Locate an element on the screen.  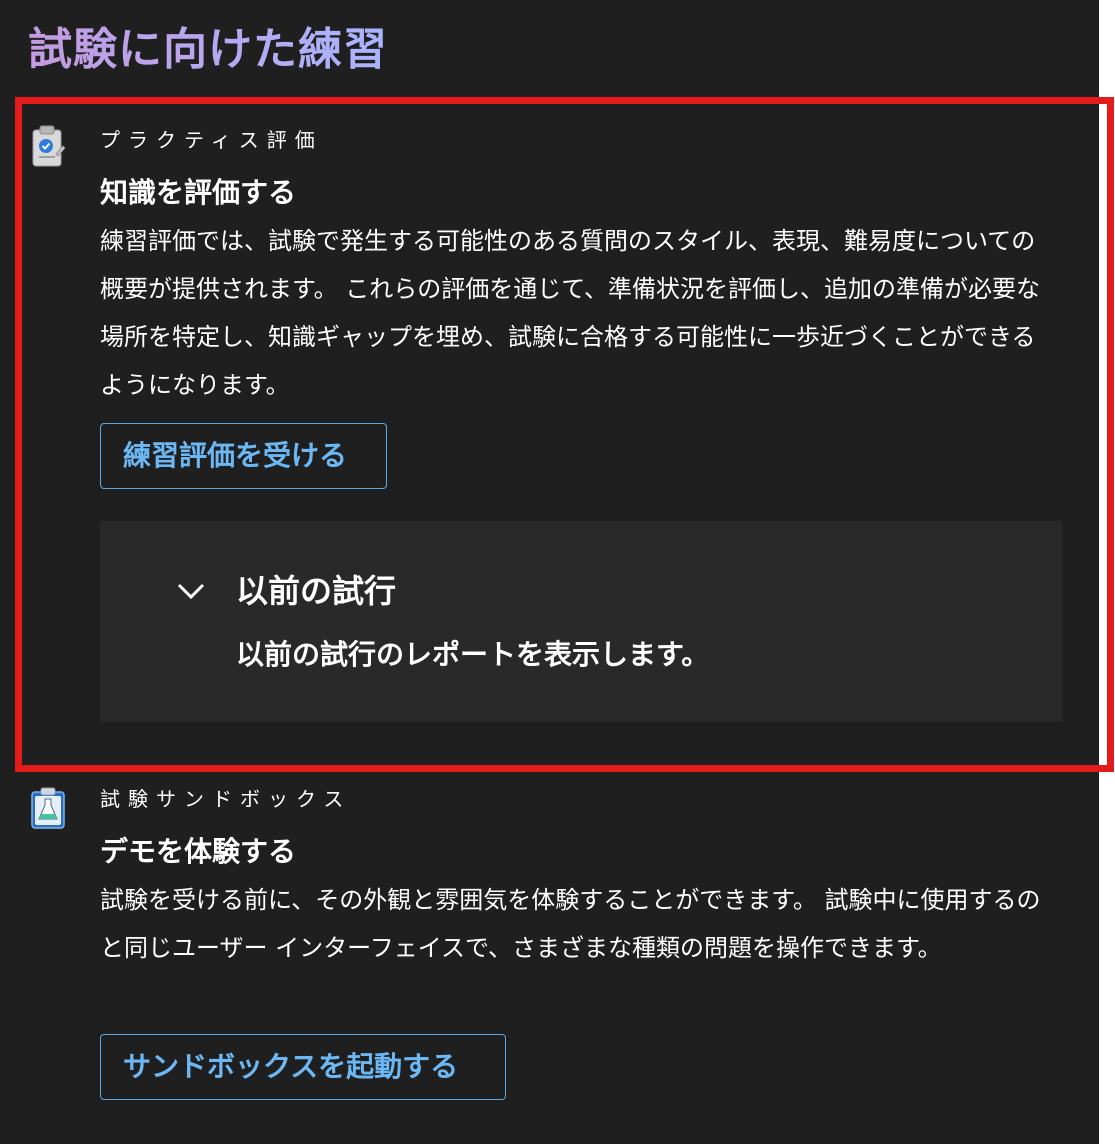
flask-clipboard-icon is located at coordinates (48, 808).